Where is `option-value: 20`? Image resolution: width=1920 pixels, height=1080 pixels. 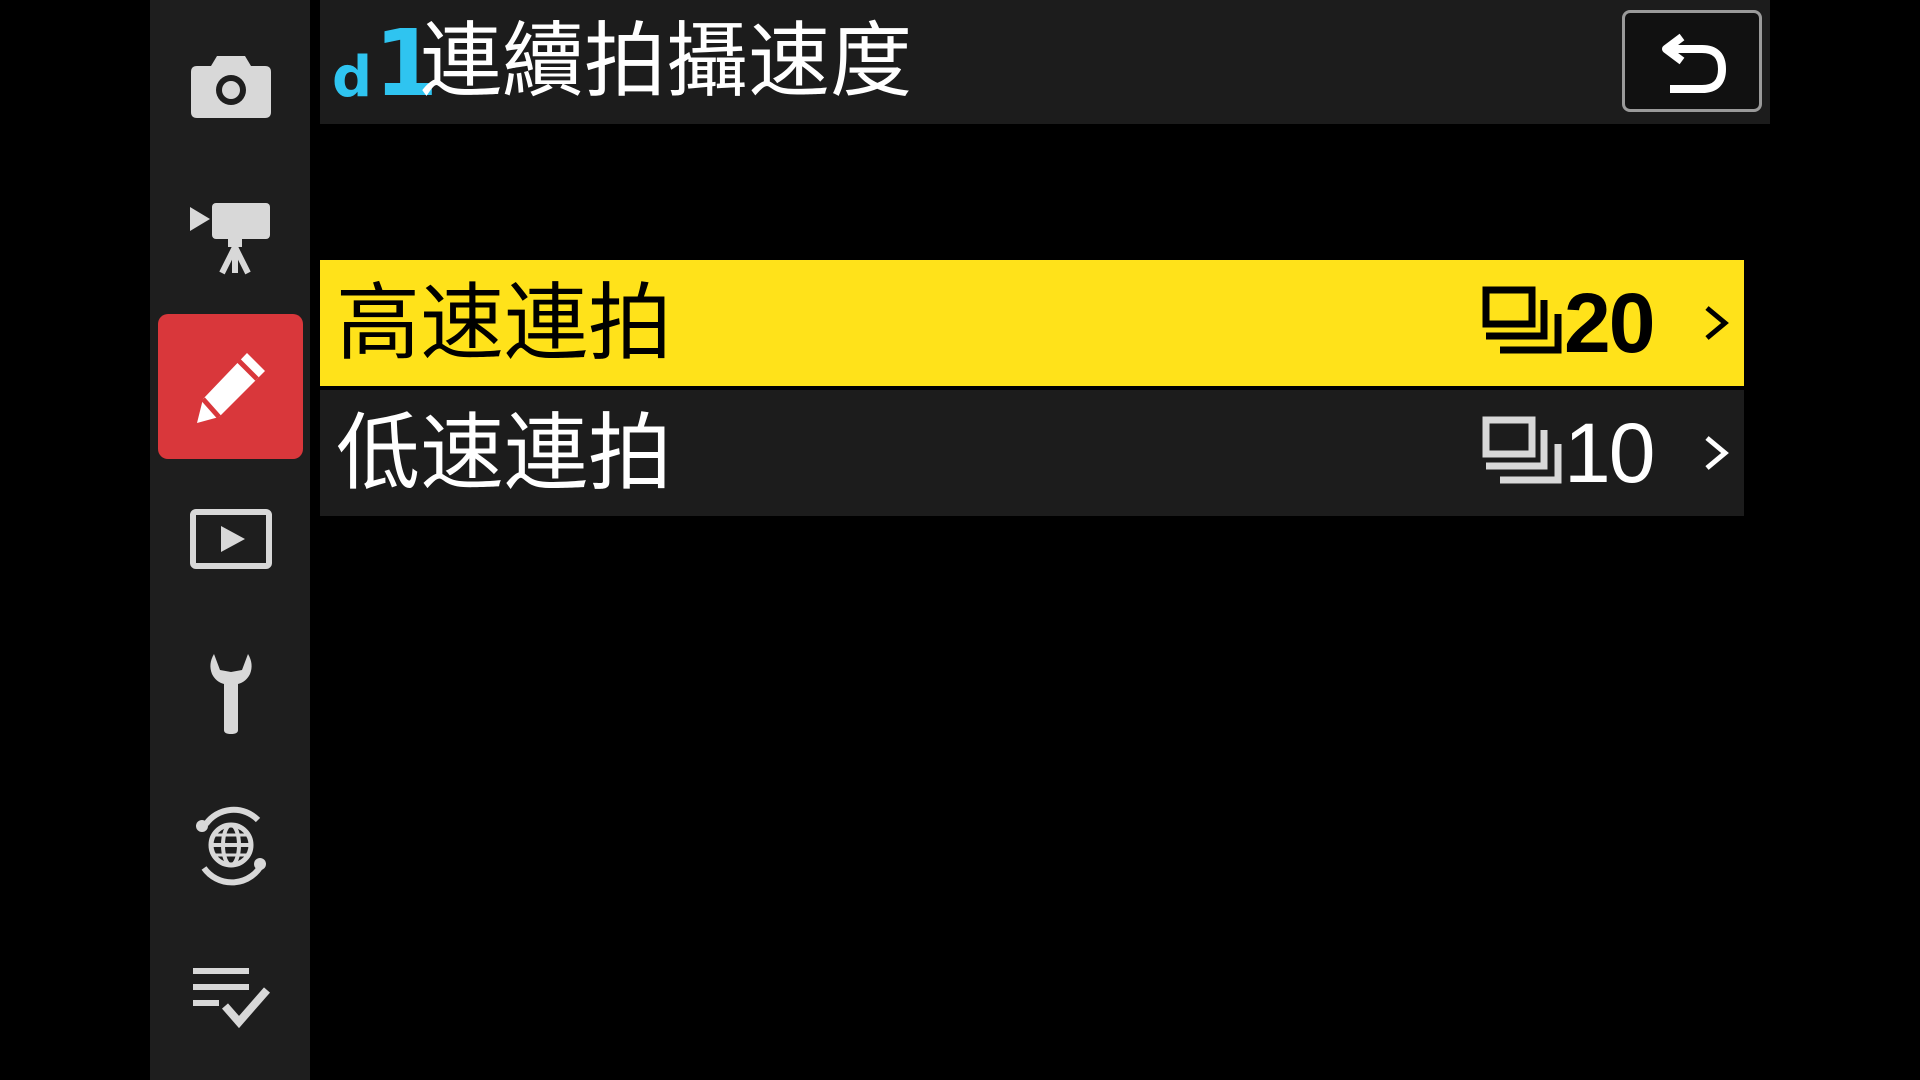
option-value: 20 is located at coordinates (1609, 323).